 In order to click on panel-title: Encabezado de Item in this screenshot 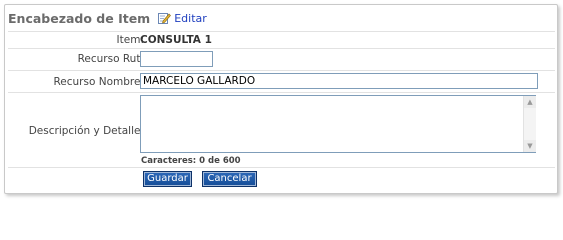, I will do `click(79, 18)`.